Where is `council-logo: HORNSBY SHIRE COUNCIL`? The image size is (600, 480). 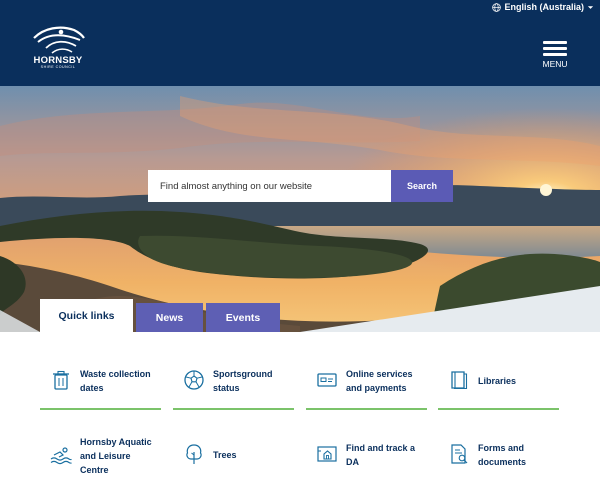 council-logo: HORNSBY SHIRE COUNCIL is located at coordinates (58, 48).